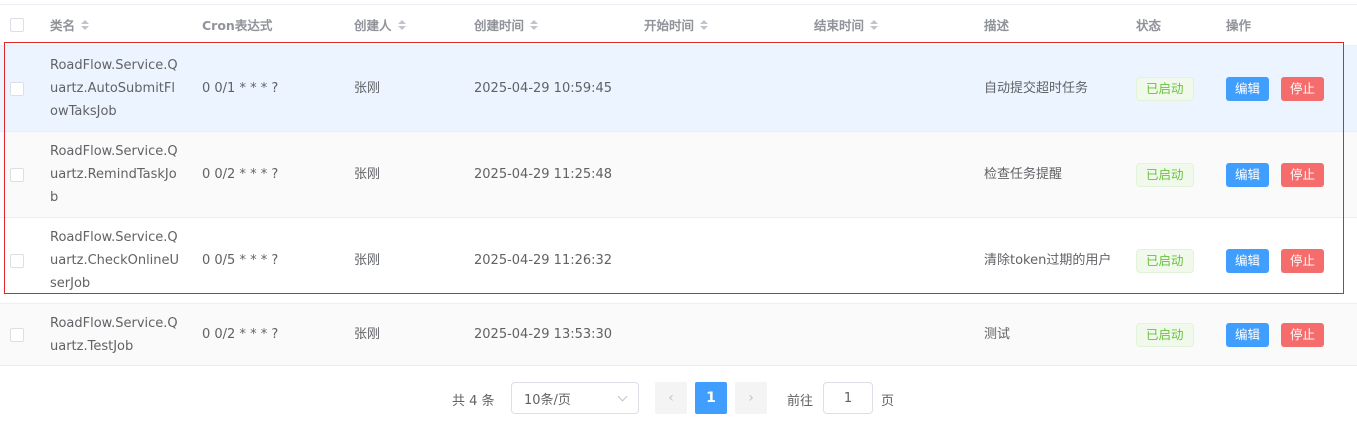 This screenshot has width=1357, height=422. What do you see at coordinates (409, 25) in the screenshot?
I see `header-creator: 创建人` at bounding box center [409, 25].